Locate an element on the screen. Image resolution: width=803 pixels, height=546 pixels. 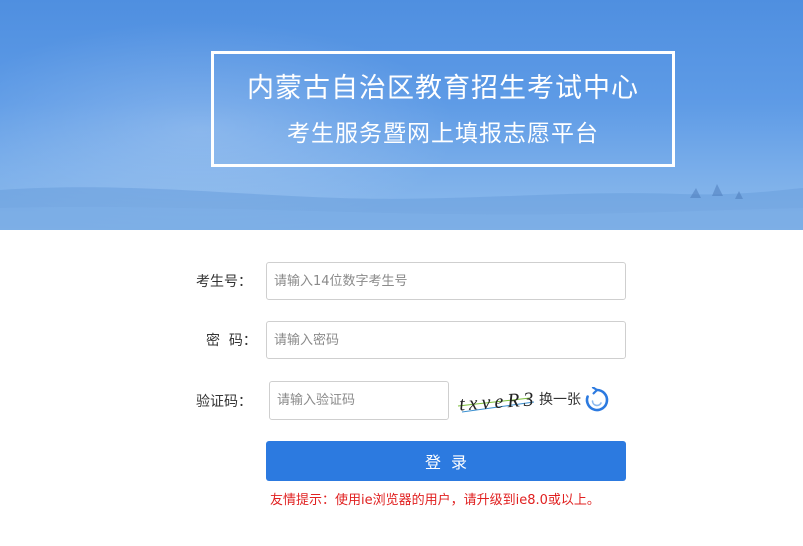
password-input is located at coordinates (446, 340).